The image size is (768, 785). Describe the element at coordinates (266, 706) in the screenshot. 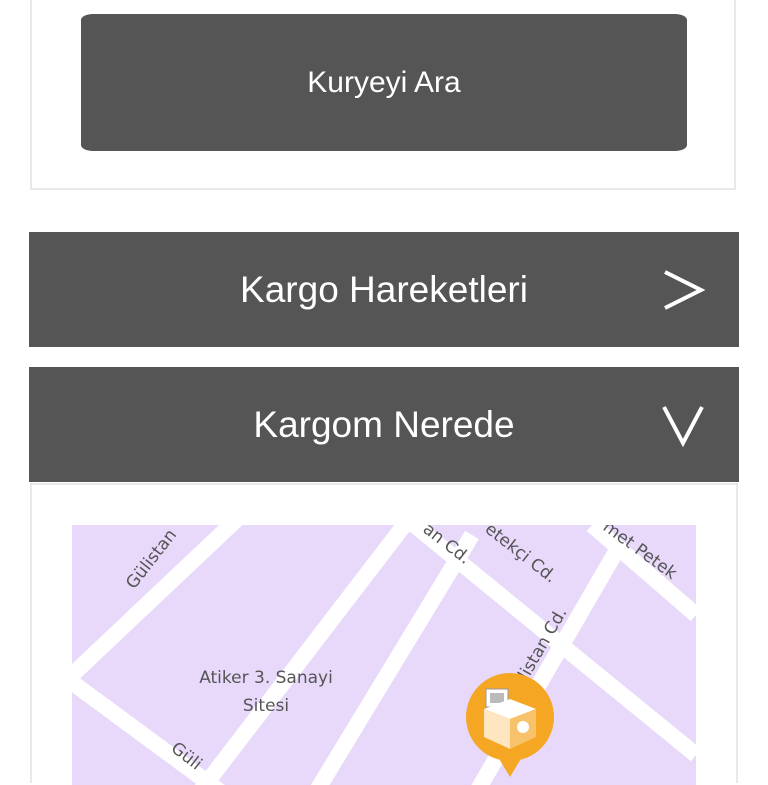

I see `place-label-atiker-2: Sitesi` at that location.